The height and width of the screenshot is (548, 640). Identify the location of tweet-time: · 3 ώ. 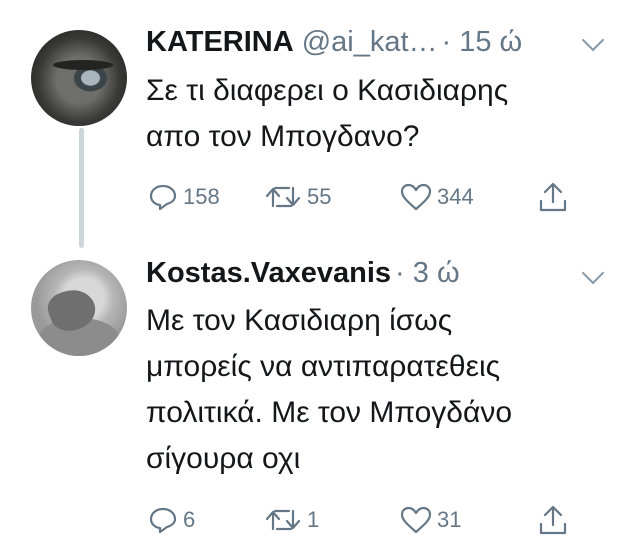
(427, 273).